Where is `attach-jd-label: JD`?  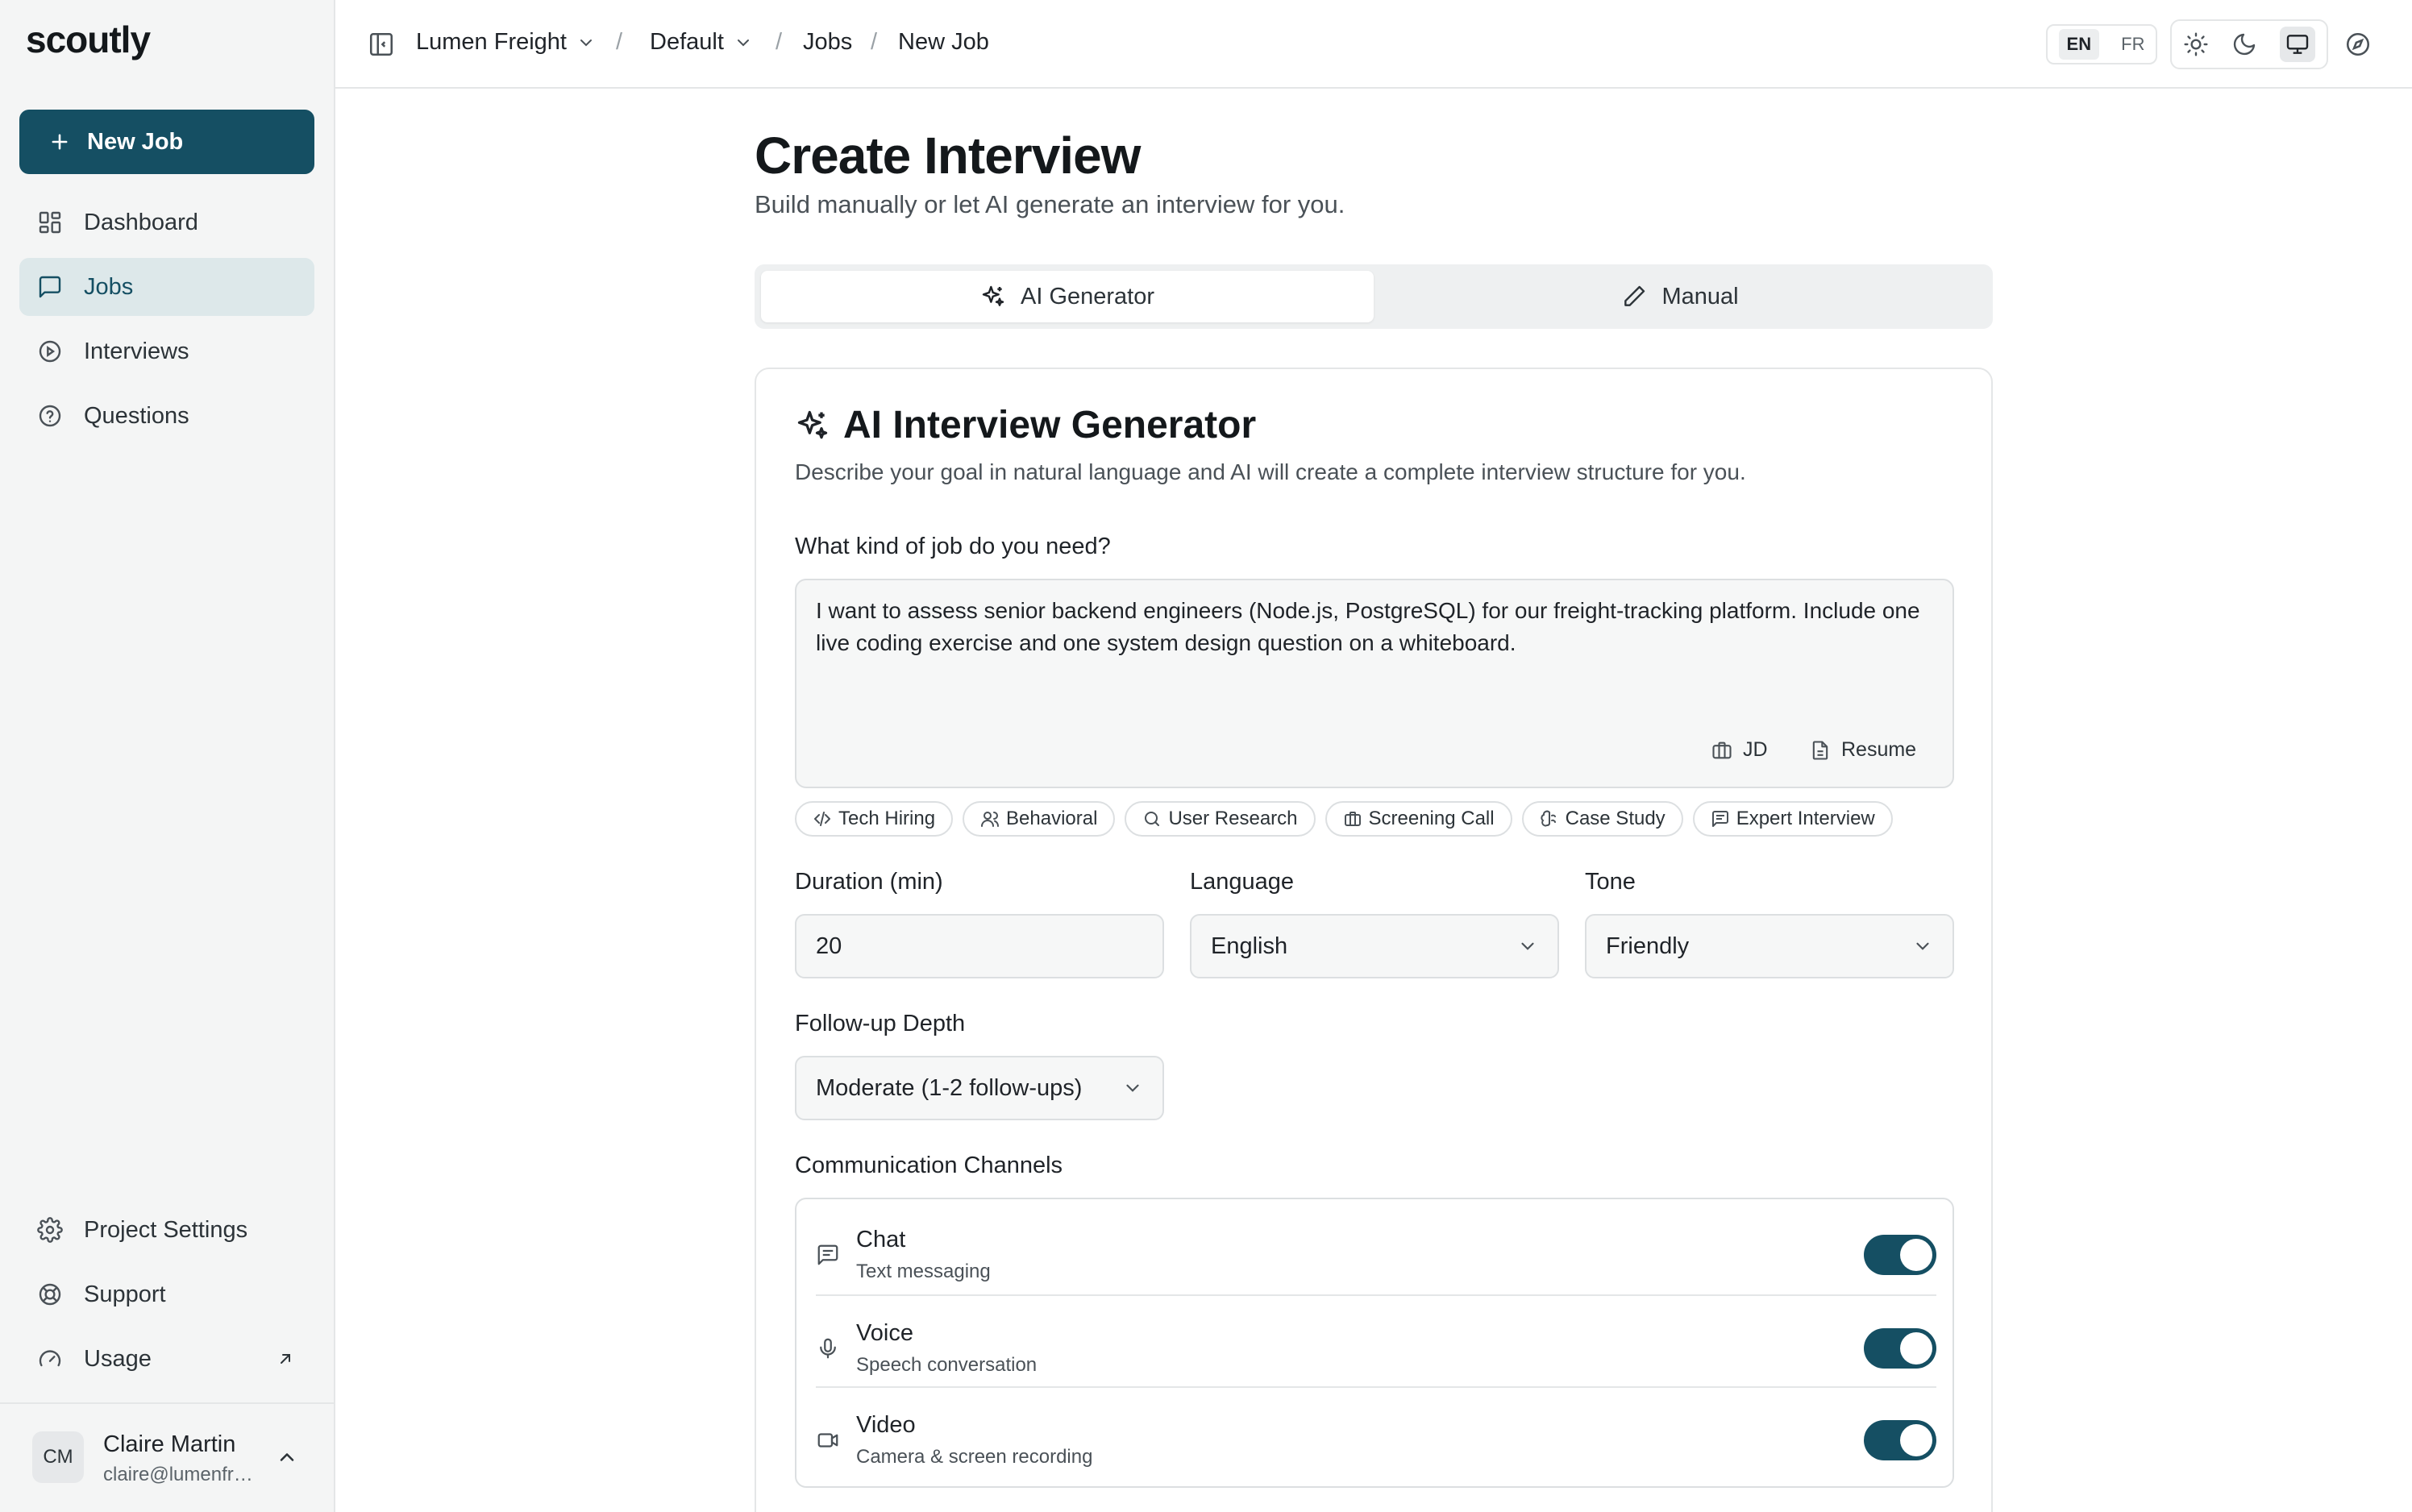 attach-jd-label: JD is located at coordinates (1755, 749).